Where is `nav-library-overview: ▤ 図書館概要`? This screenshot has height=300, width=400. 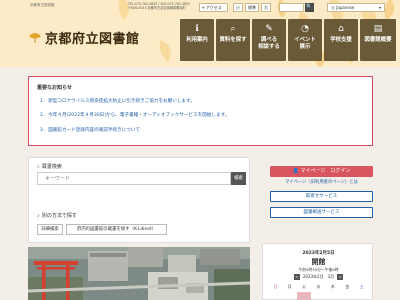
nav-library-overview: ▤ 図書館概要 is located at coordinates (378, 40).